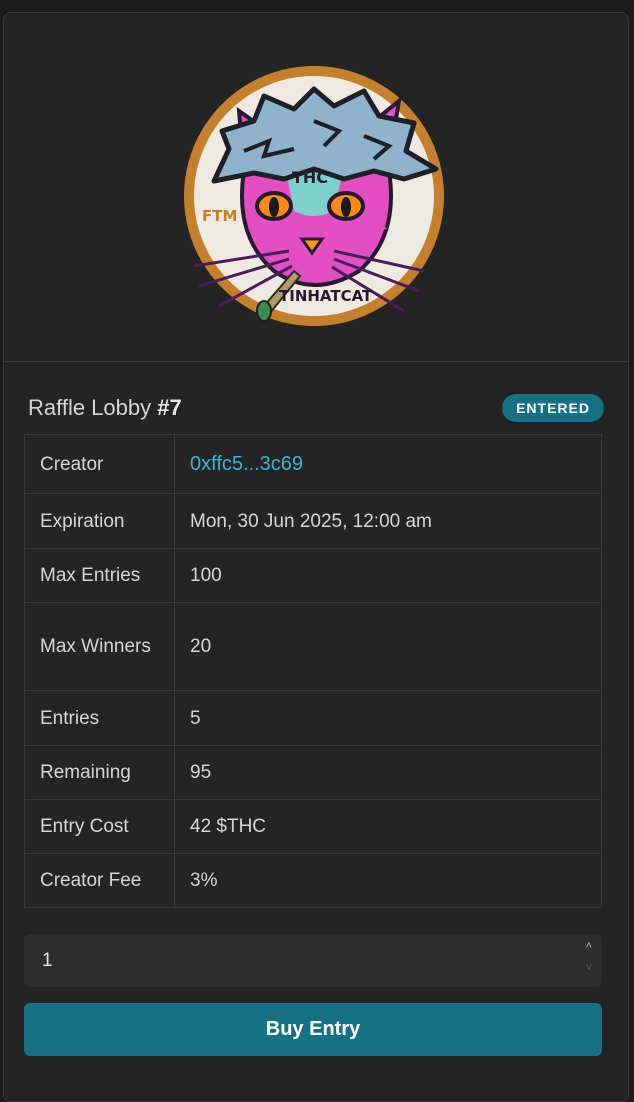  Describe the element at coordinates (99, 880) in the screenshot. I see `row-label: Creator Fee` at that location.